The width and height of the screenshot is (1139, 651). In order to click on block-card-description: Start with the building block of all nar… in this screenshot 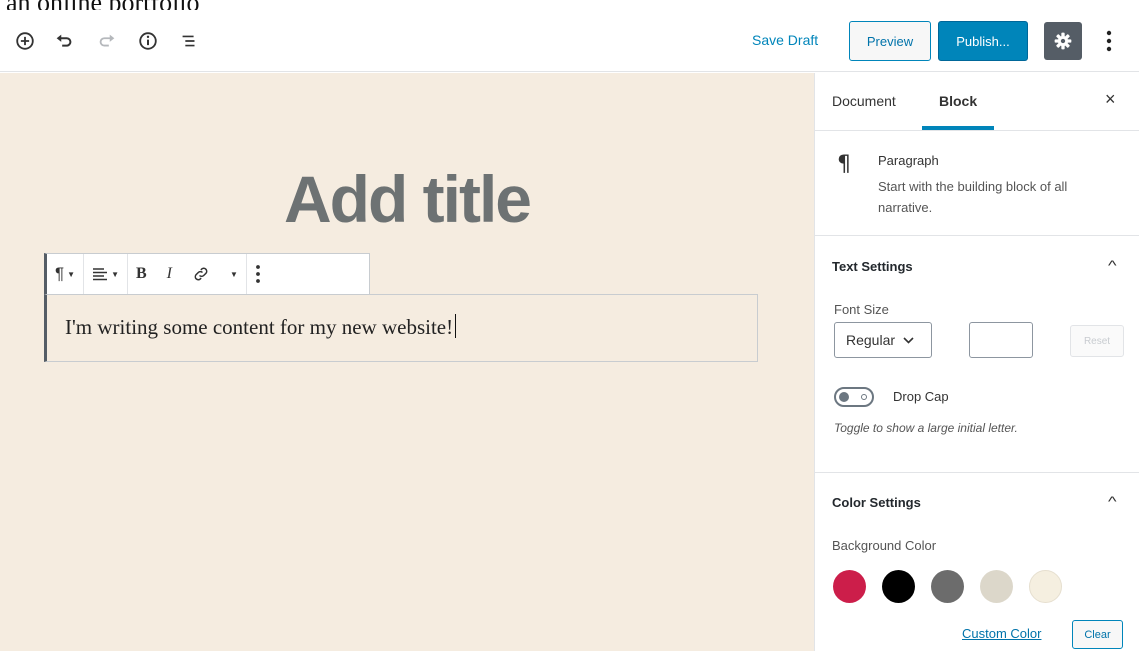, I will do `click(973, 197)`.